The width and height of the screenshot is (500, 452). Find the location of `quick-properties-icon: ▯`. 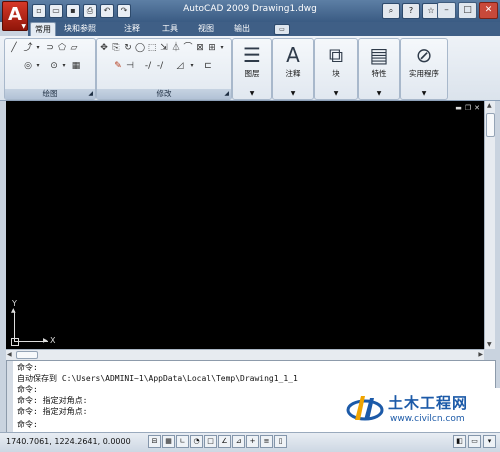

quick-properties-icon: ▯ is located at coordinates (280, 441).